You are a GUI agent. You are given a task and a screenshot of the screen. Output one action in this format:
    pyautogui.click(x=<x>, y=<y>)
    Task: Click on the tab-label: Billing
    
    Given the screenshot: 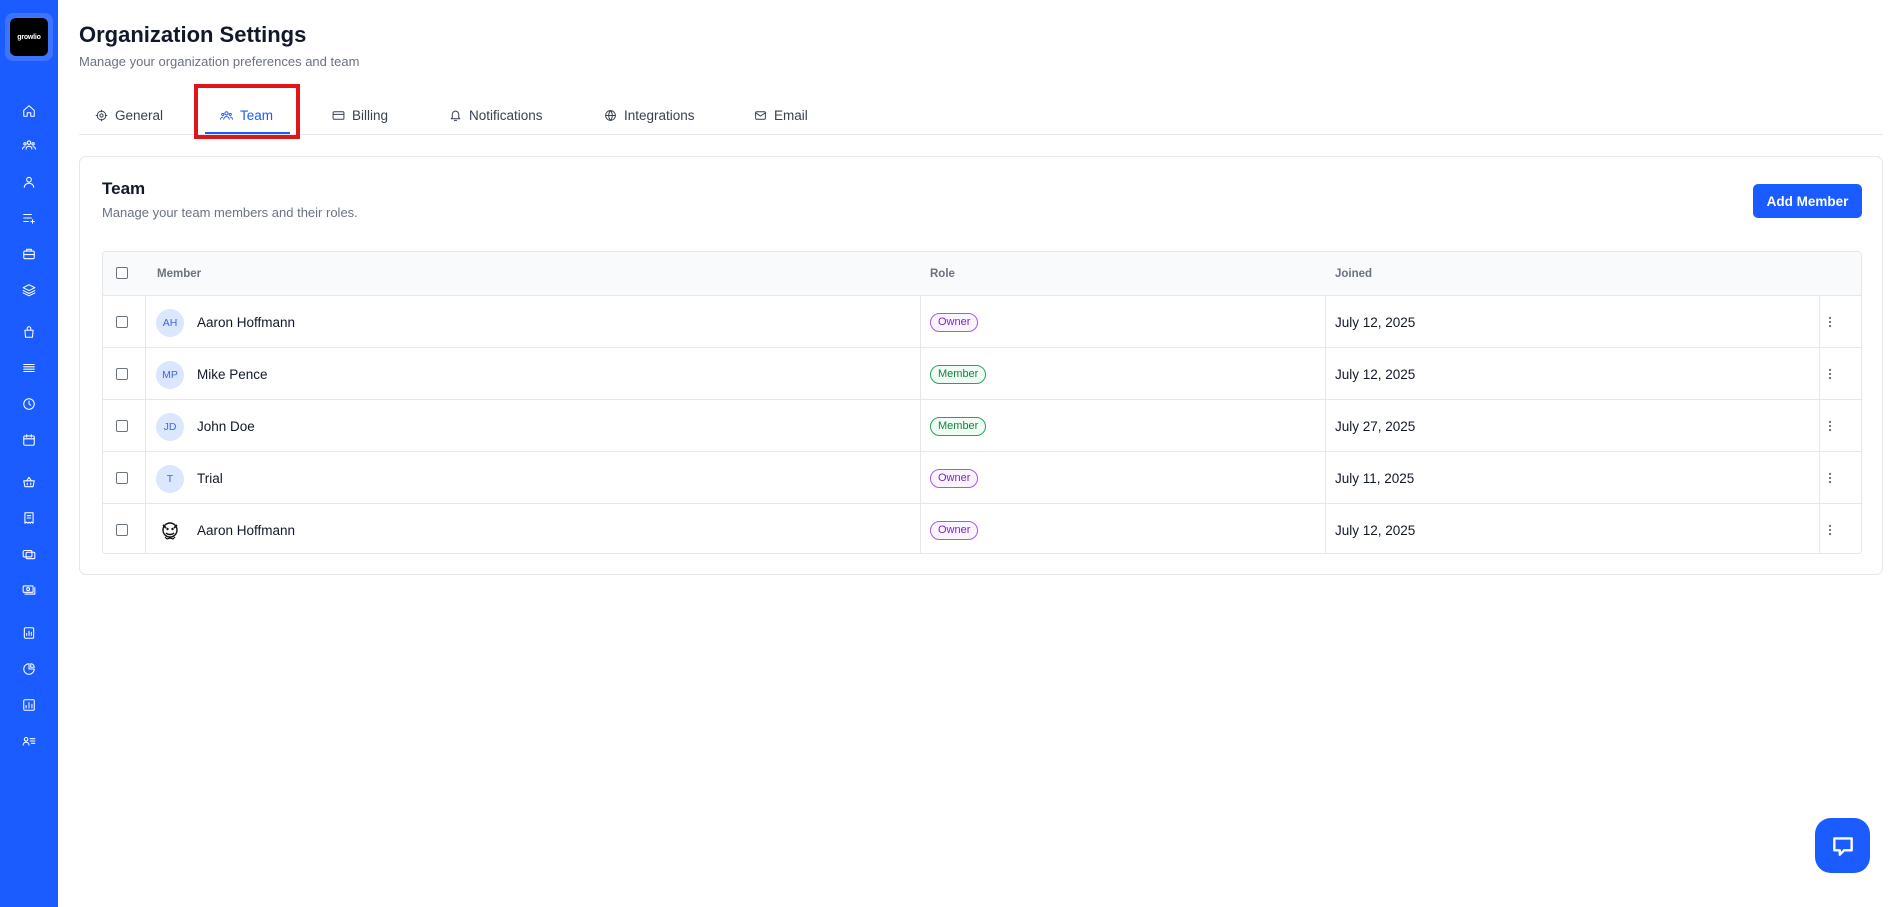 What is the action you would take?
    pyautogui.click(x=370, y=115)
    